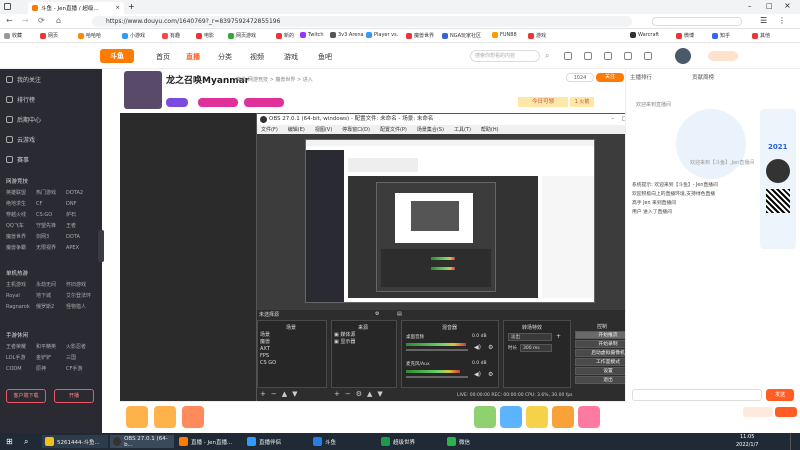 This screenshot has width=800, height=450. I want to click on settings-icon: ⚙, so click(490, 347).